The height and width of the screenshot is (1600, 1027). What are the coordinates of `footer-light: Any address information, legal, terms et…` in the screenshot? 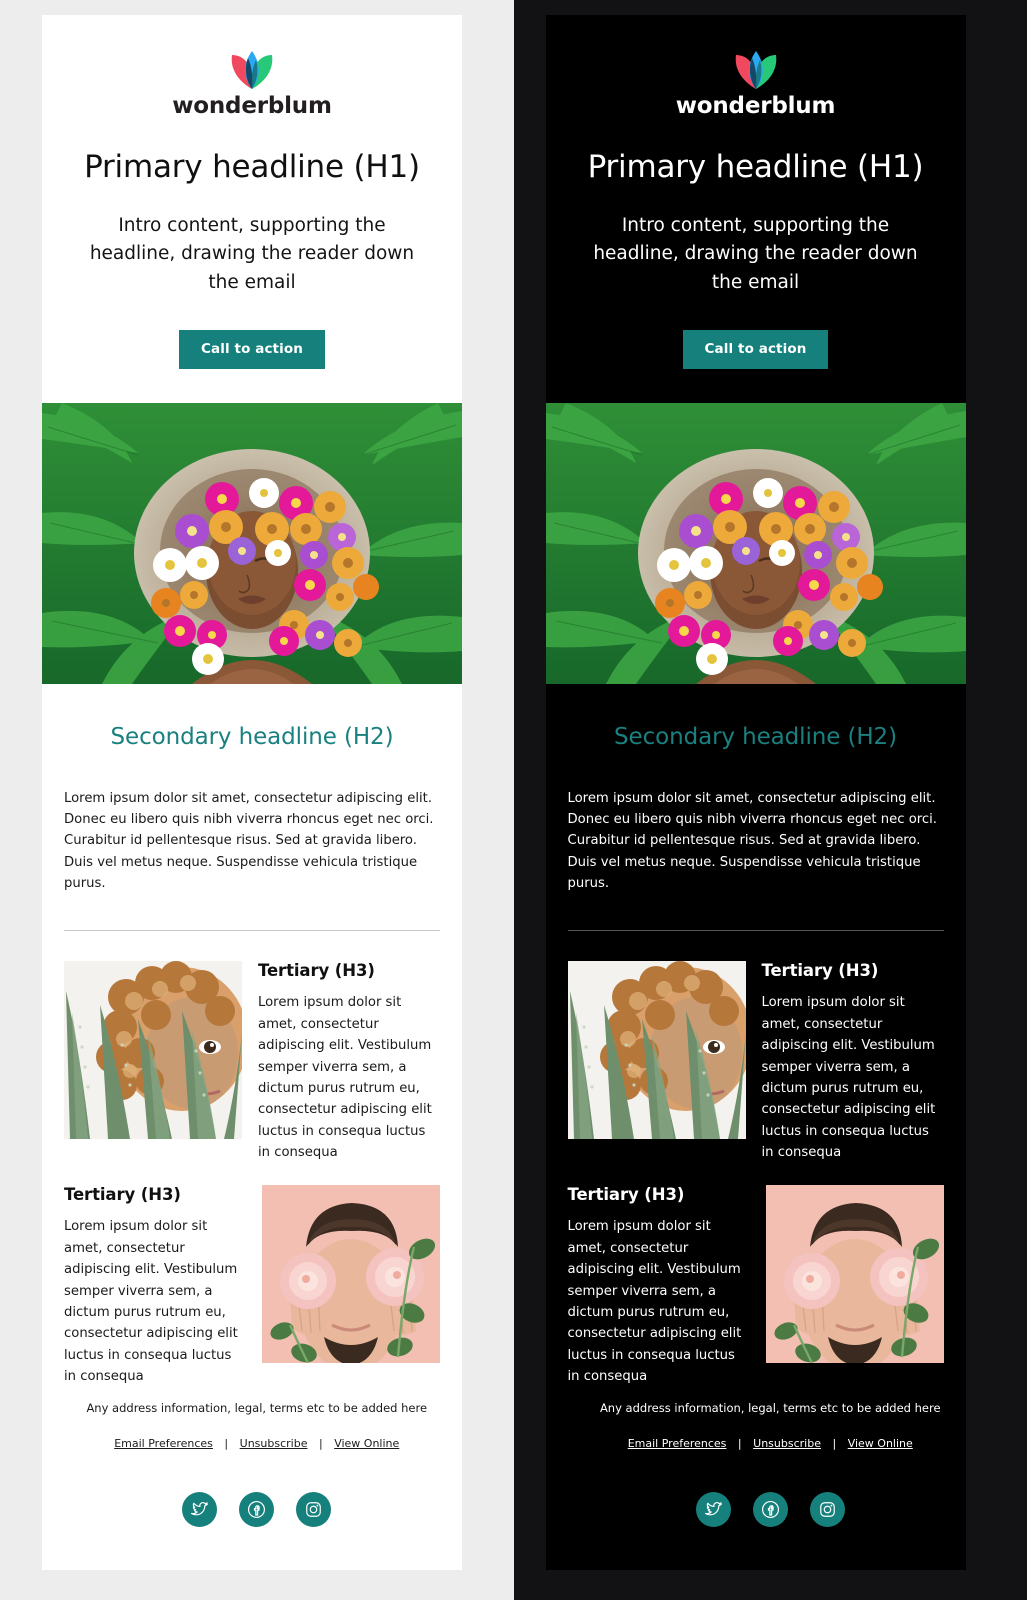 It's located at (257, 1454).